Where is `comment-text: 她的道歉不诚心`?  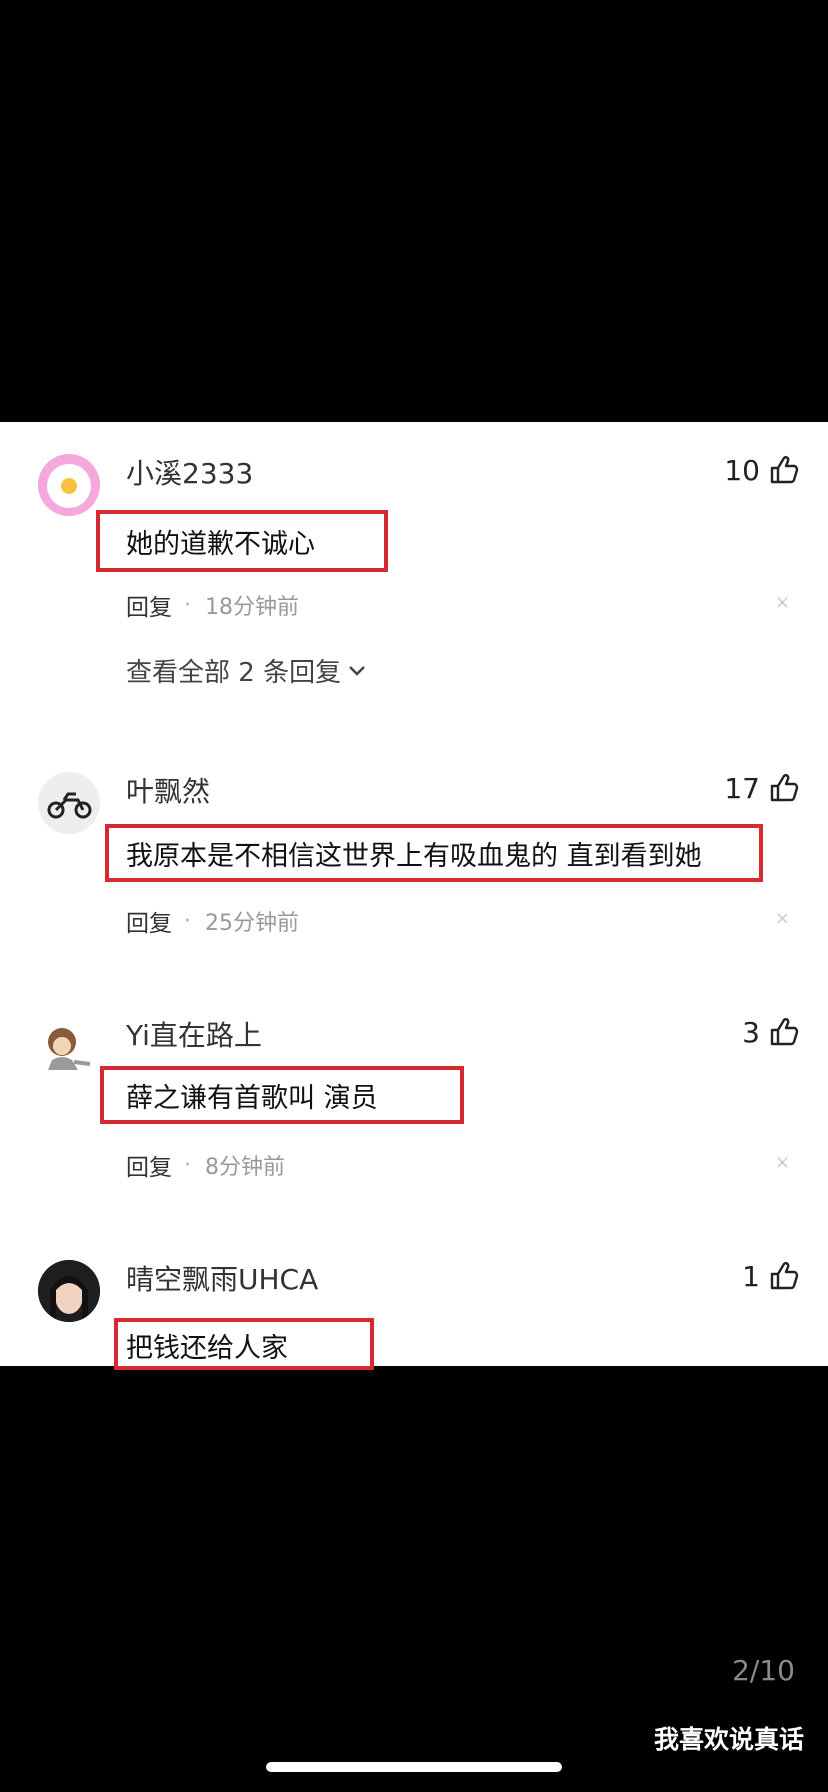 comment-text: 她的道歉不诚心 is located at coordinates (220, 544).